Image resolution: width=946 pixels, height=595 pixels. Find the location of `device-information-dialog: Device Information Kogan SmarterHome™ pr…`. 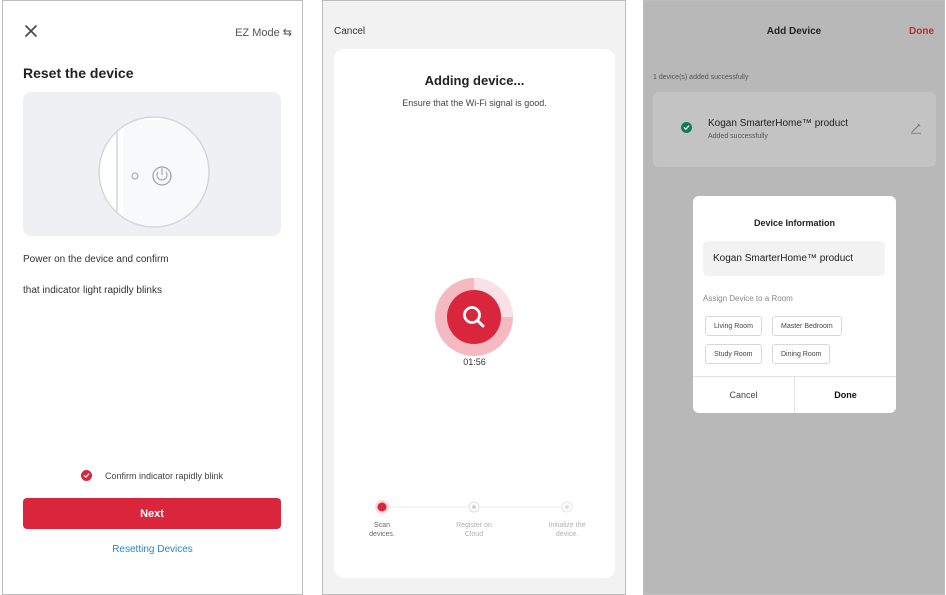

device-information-dialog: Device Information Kogan SmarterHome™ pr… is located at coordinates (794, 304).